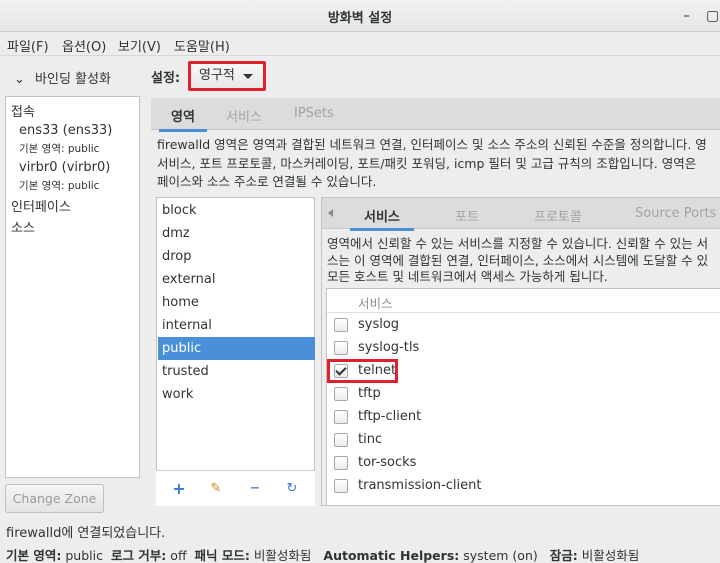 This screenshot has width=720, height=563. What do you see at coordinates (292, 489) in the screenshot?
I see `reload-icon: ↻` at bounding box center [292, 489].